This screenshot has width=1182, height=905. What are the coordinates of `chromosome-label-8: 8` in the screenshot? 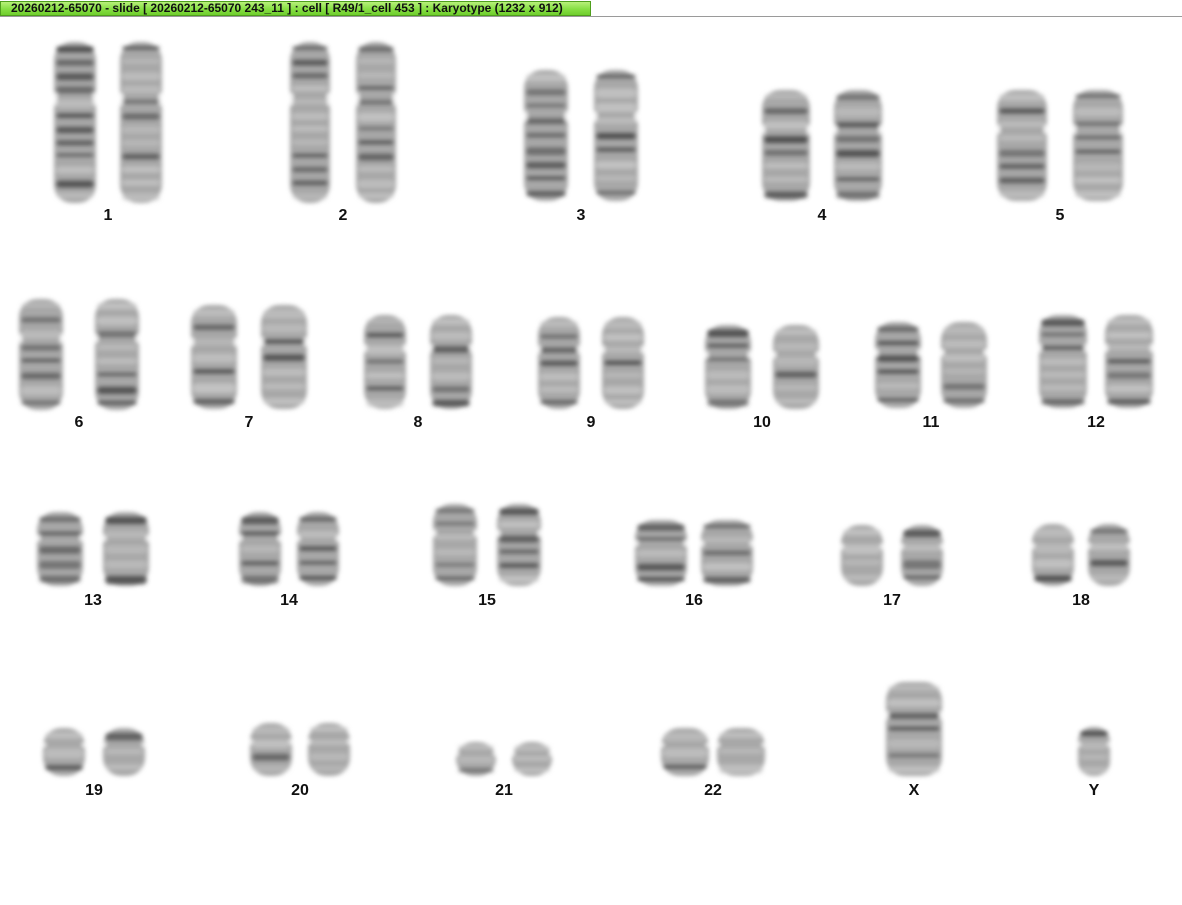 It's located at (418, 422).